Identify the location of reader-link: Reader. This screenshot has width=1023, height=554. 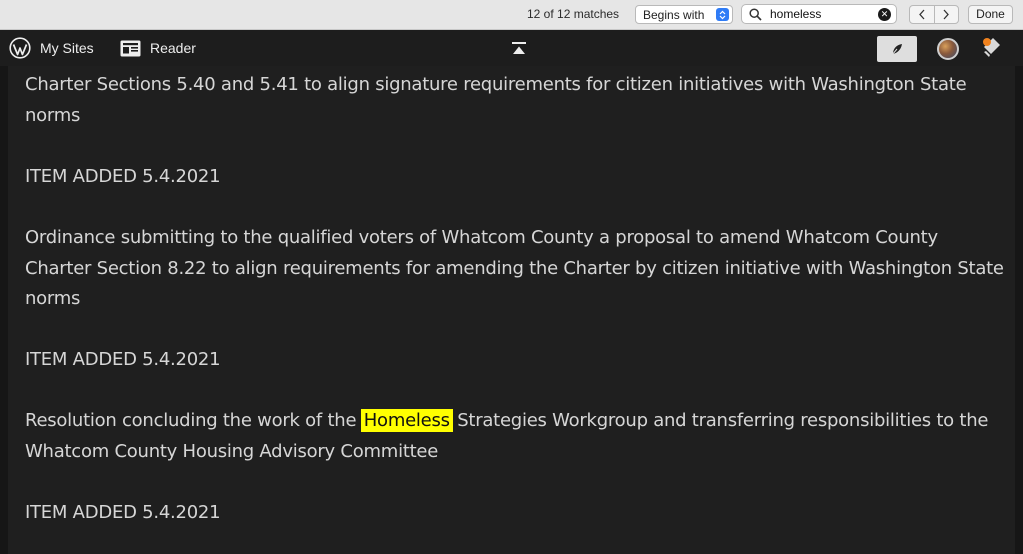
(158, 48).